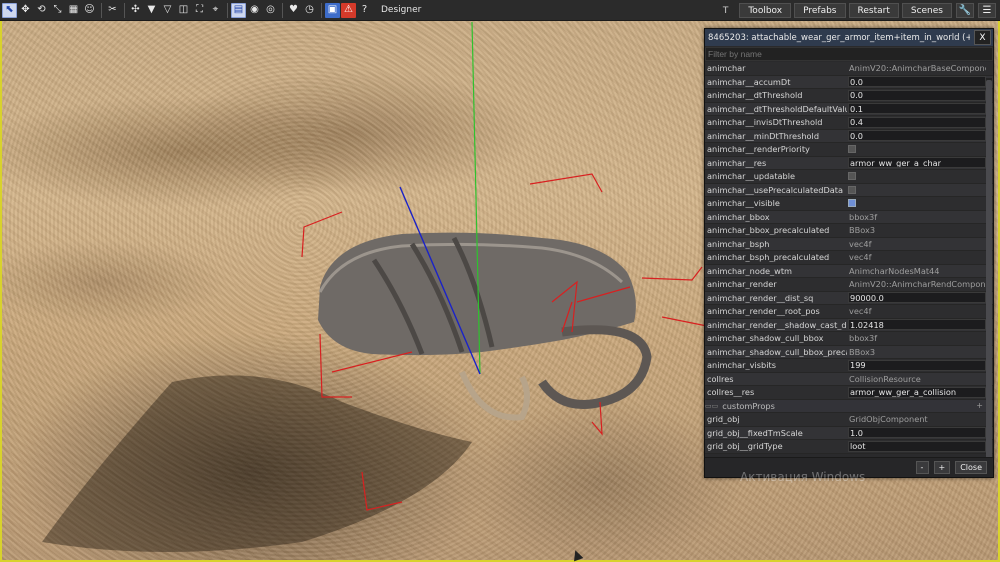 The width and height of the screenshot is (1000, 562). I want to click on property-row: grid_obj__gridType loot, so click(849, 447).